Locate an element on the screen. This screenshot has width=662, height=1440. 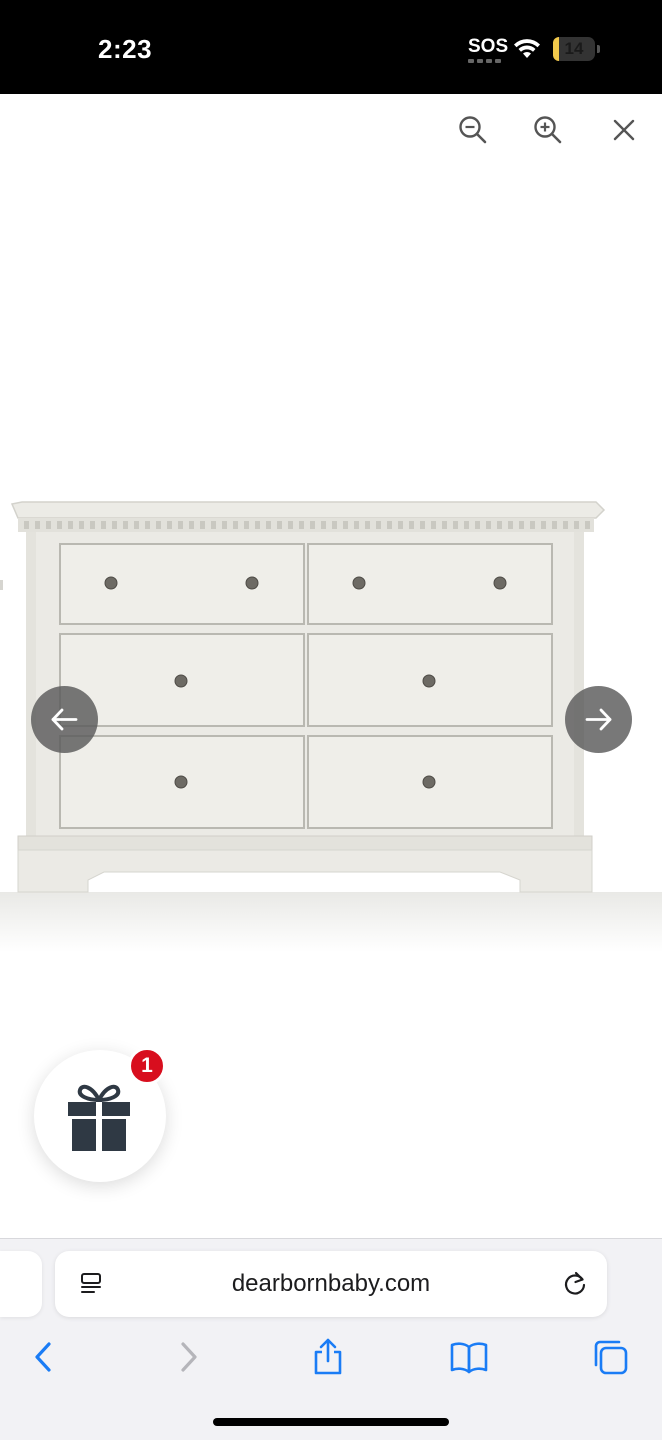
zoom-in-icon is located at coordinates (548, 130).